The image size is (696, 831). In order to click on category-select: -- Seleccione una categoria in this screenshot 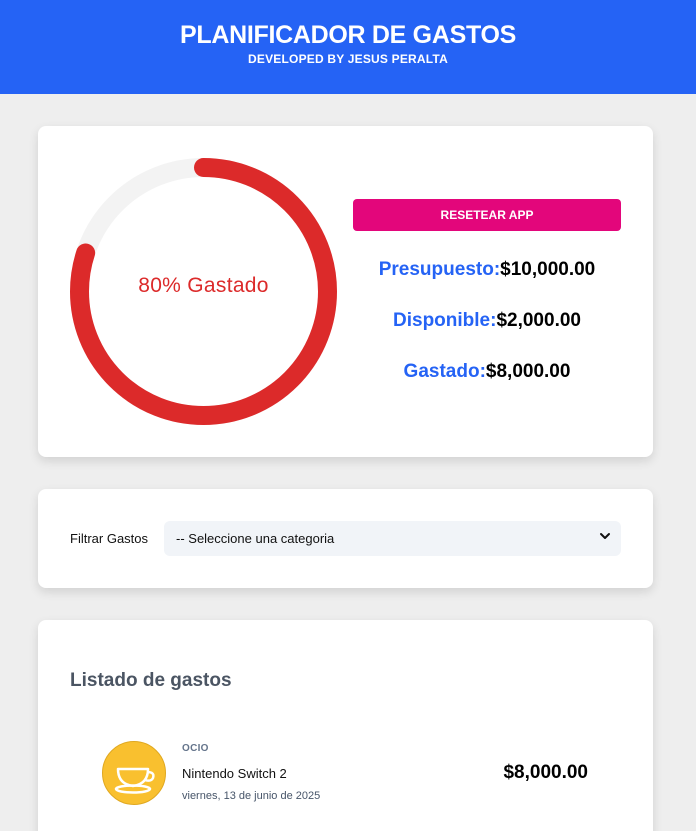, I will do `click(392, 538)`.